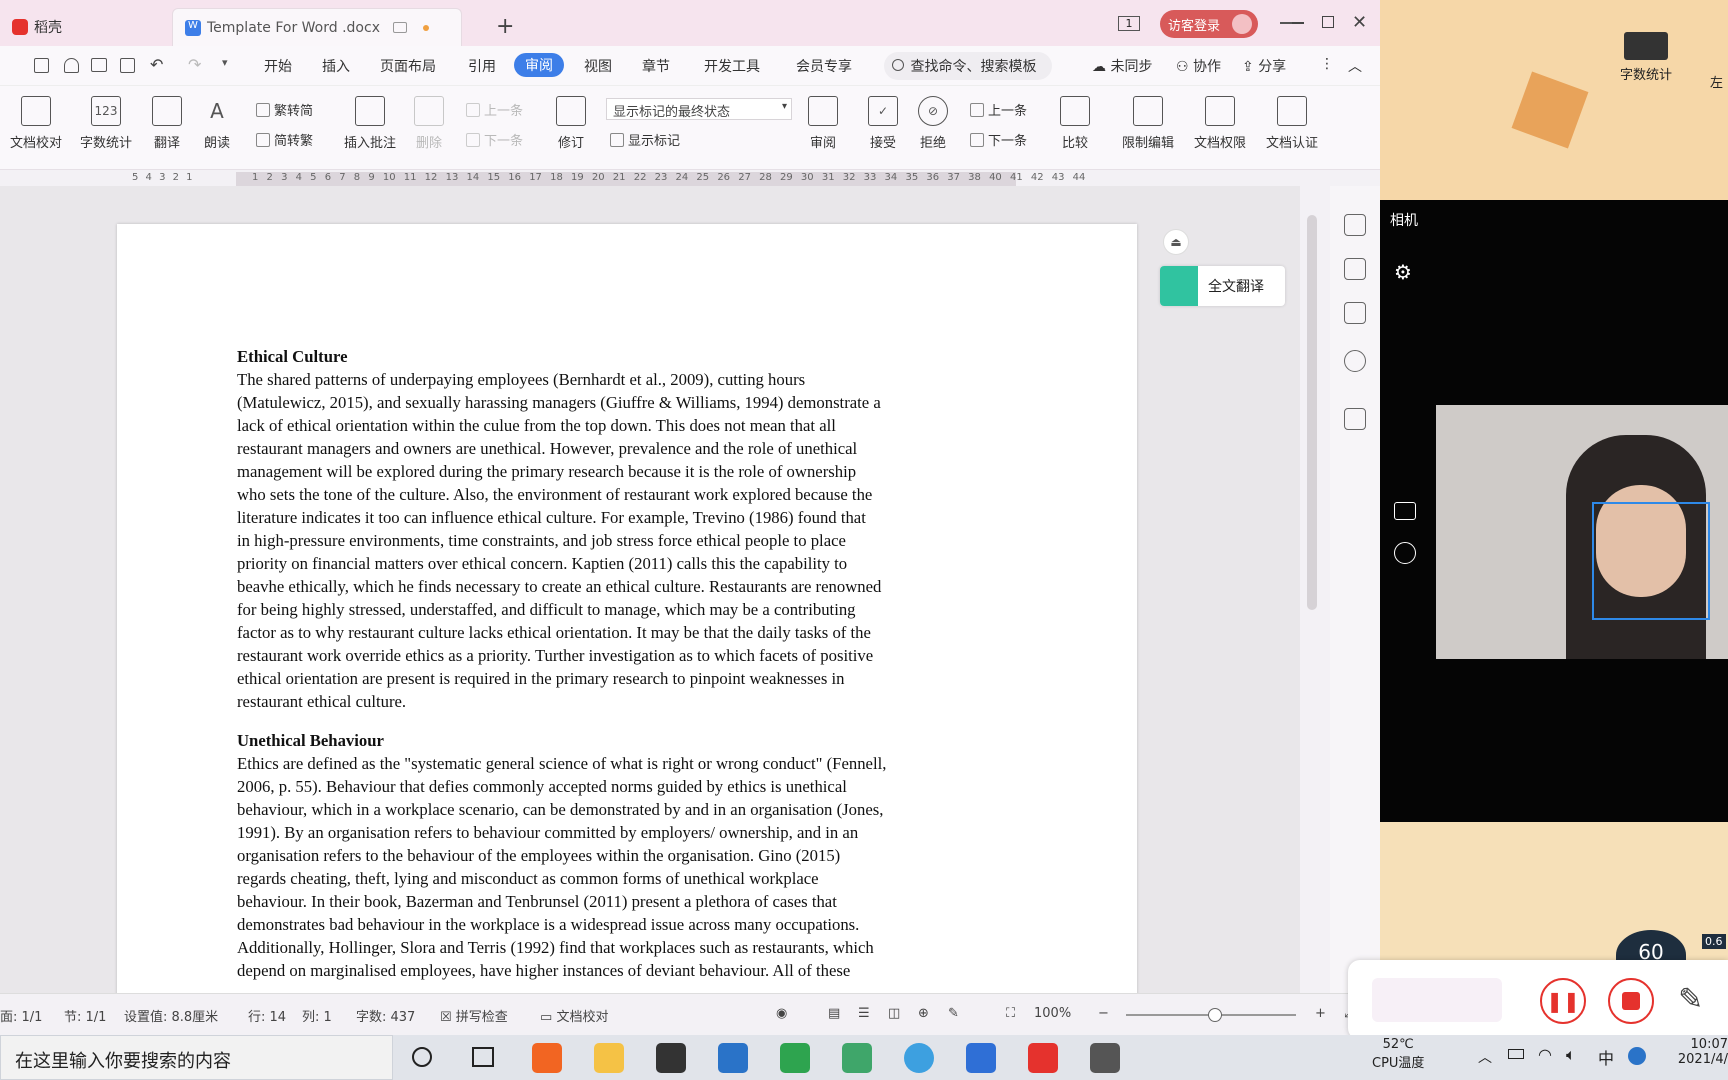 The image size is (1728, 1080). Describe the element at coordinates (834, 1013) in the screenshot. I see `page-view-icon: ▤` at that location.